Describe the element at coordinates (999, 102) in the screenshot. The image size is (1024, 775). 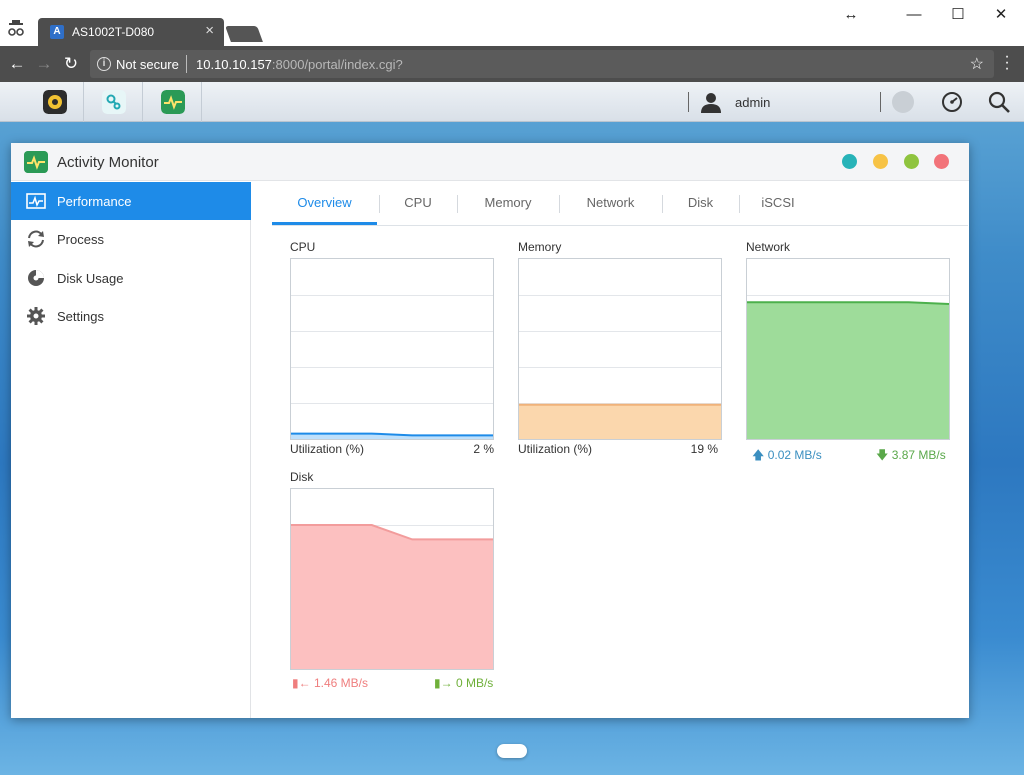
I see `search-icon` at that location.